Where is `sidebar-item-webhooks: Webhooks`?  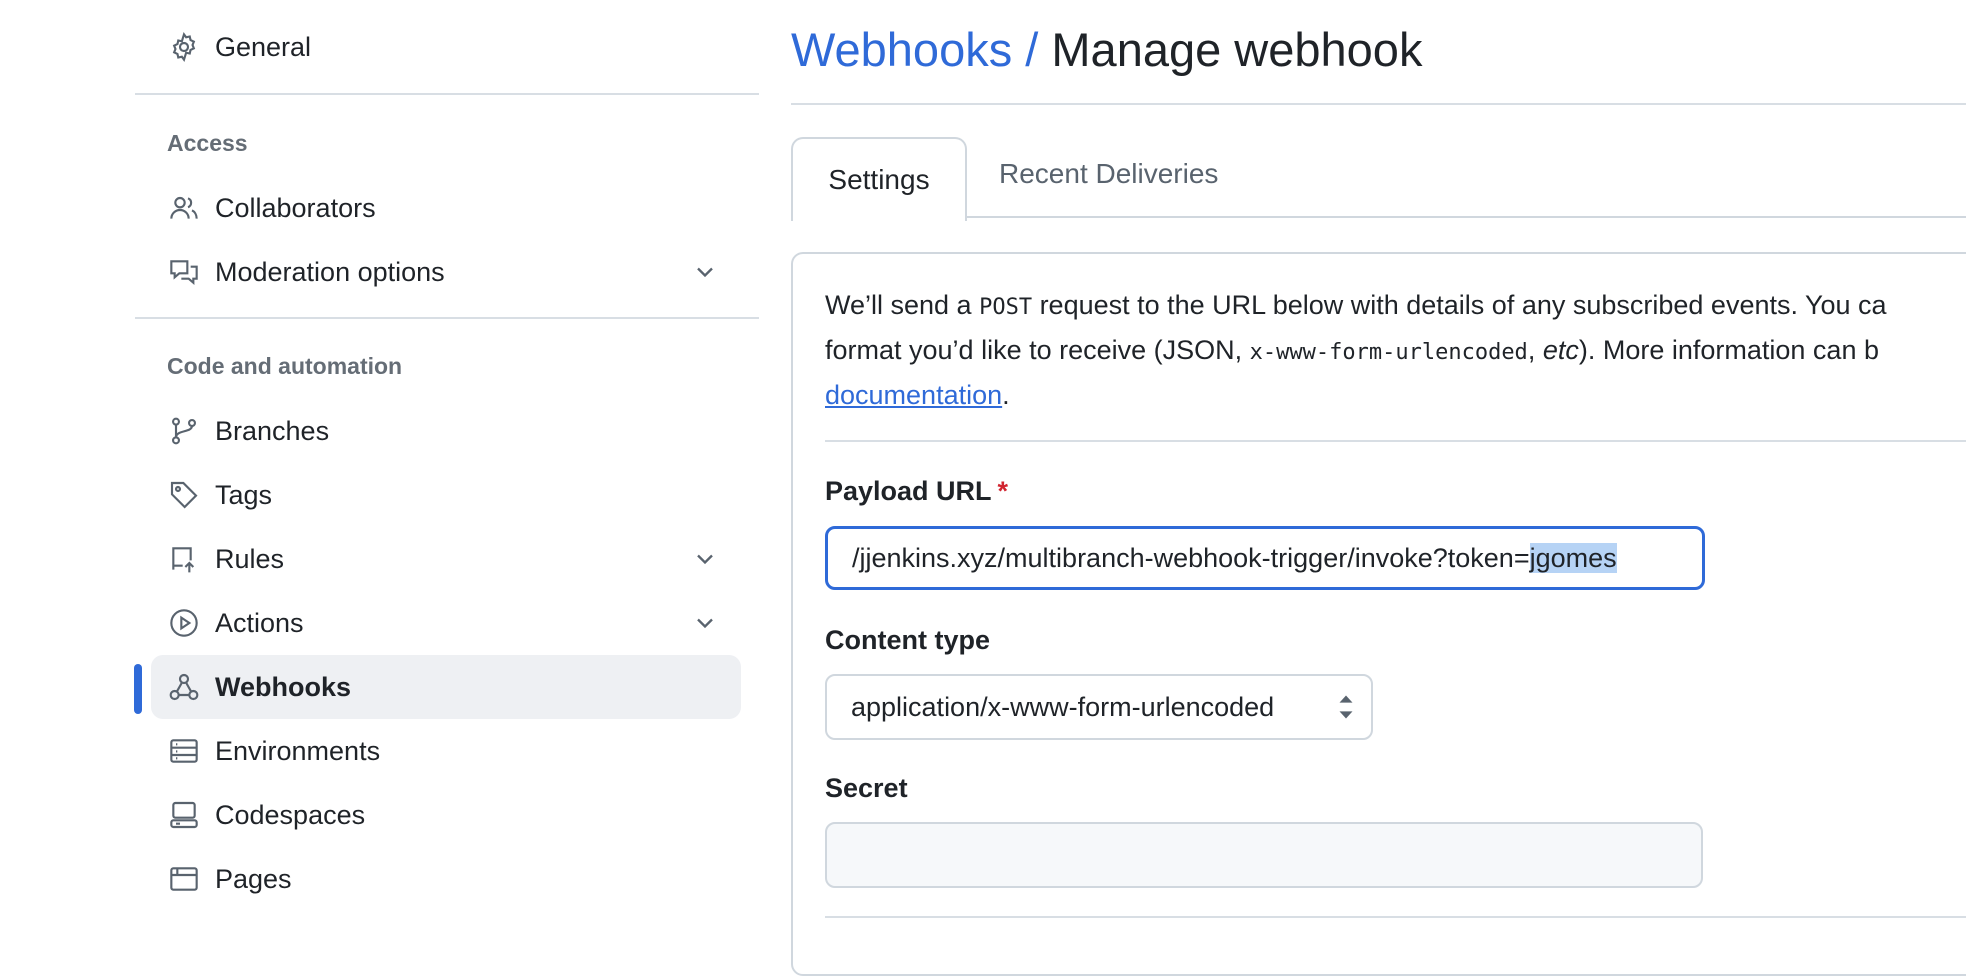
sidebar-item-webhooks: Webhooks is located at coordinates (446, 687).